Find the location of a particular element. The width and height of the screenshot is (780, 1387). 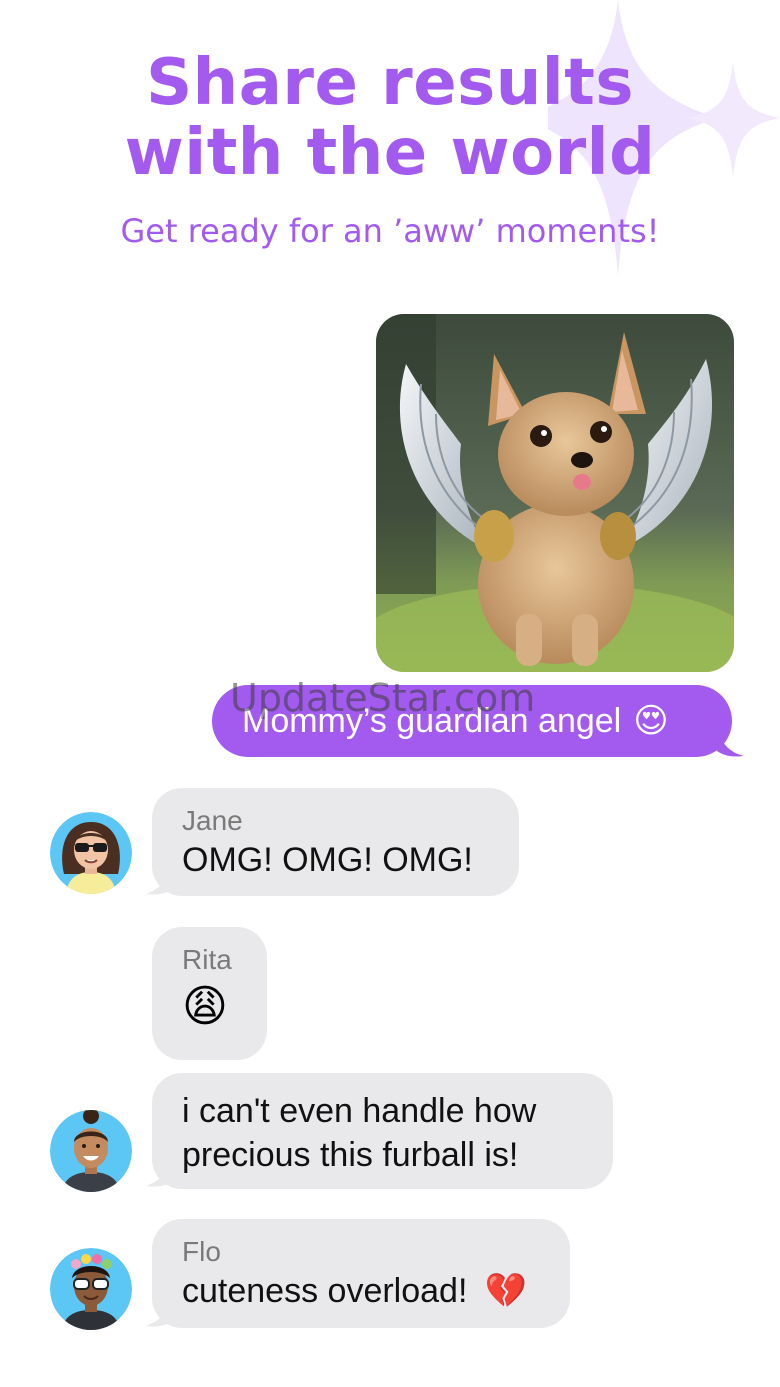

sender-name: Flo is located at coordinates (201, 1251).